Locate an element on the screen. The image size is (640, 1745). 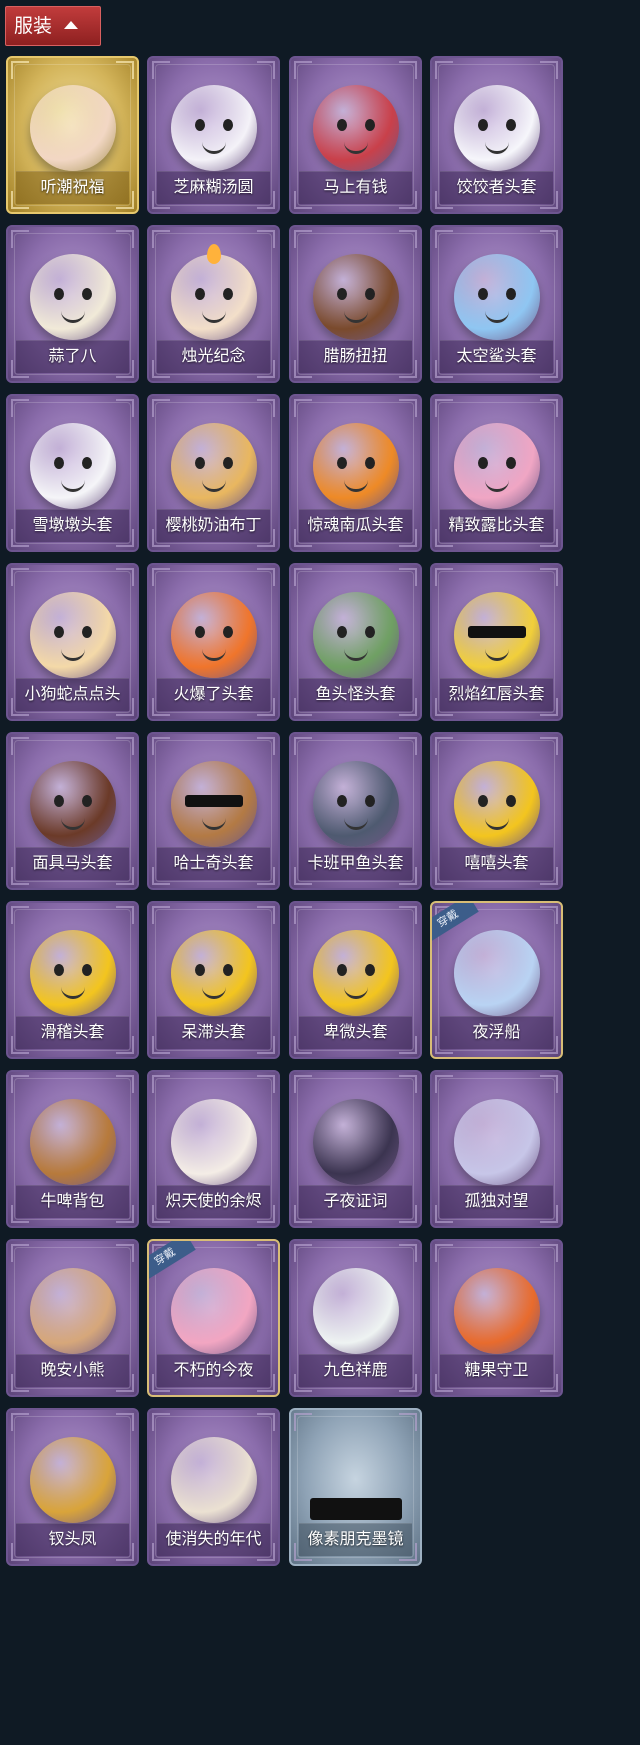
costume-name: 太空鲨头套 is located at coordinates (496, 355).